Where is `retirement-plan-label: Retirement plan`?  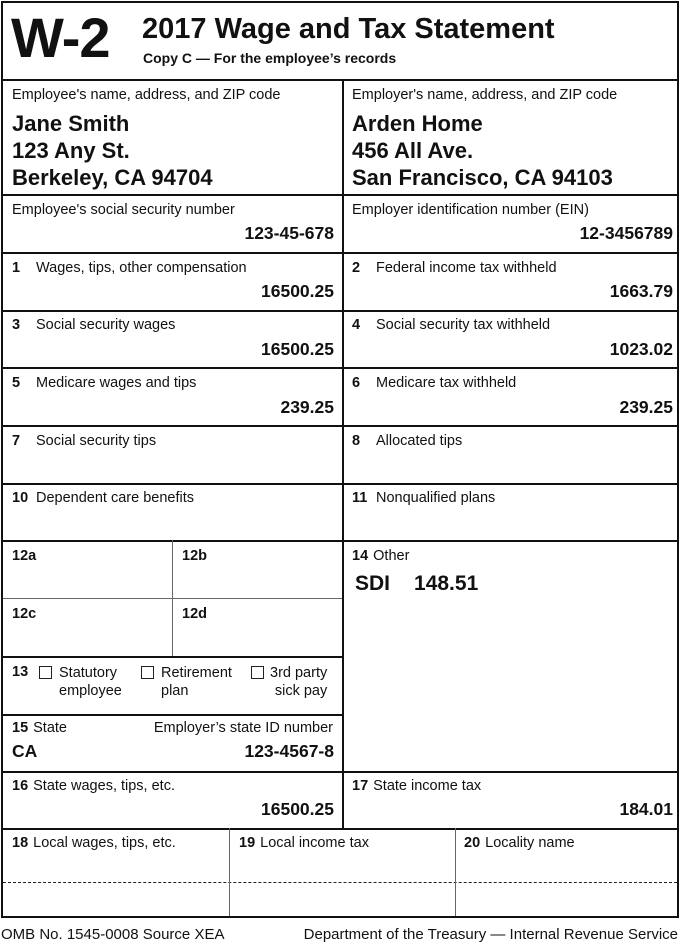
retirement-plan-label: Retirement plan is located at coordinates (196, 682).